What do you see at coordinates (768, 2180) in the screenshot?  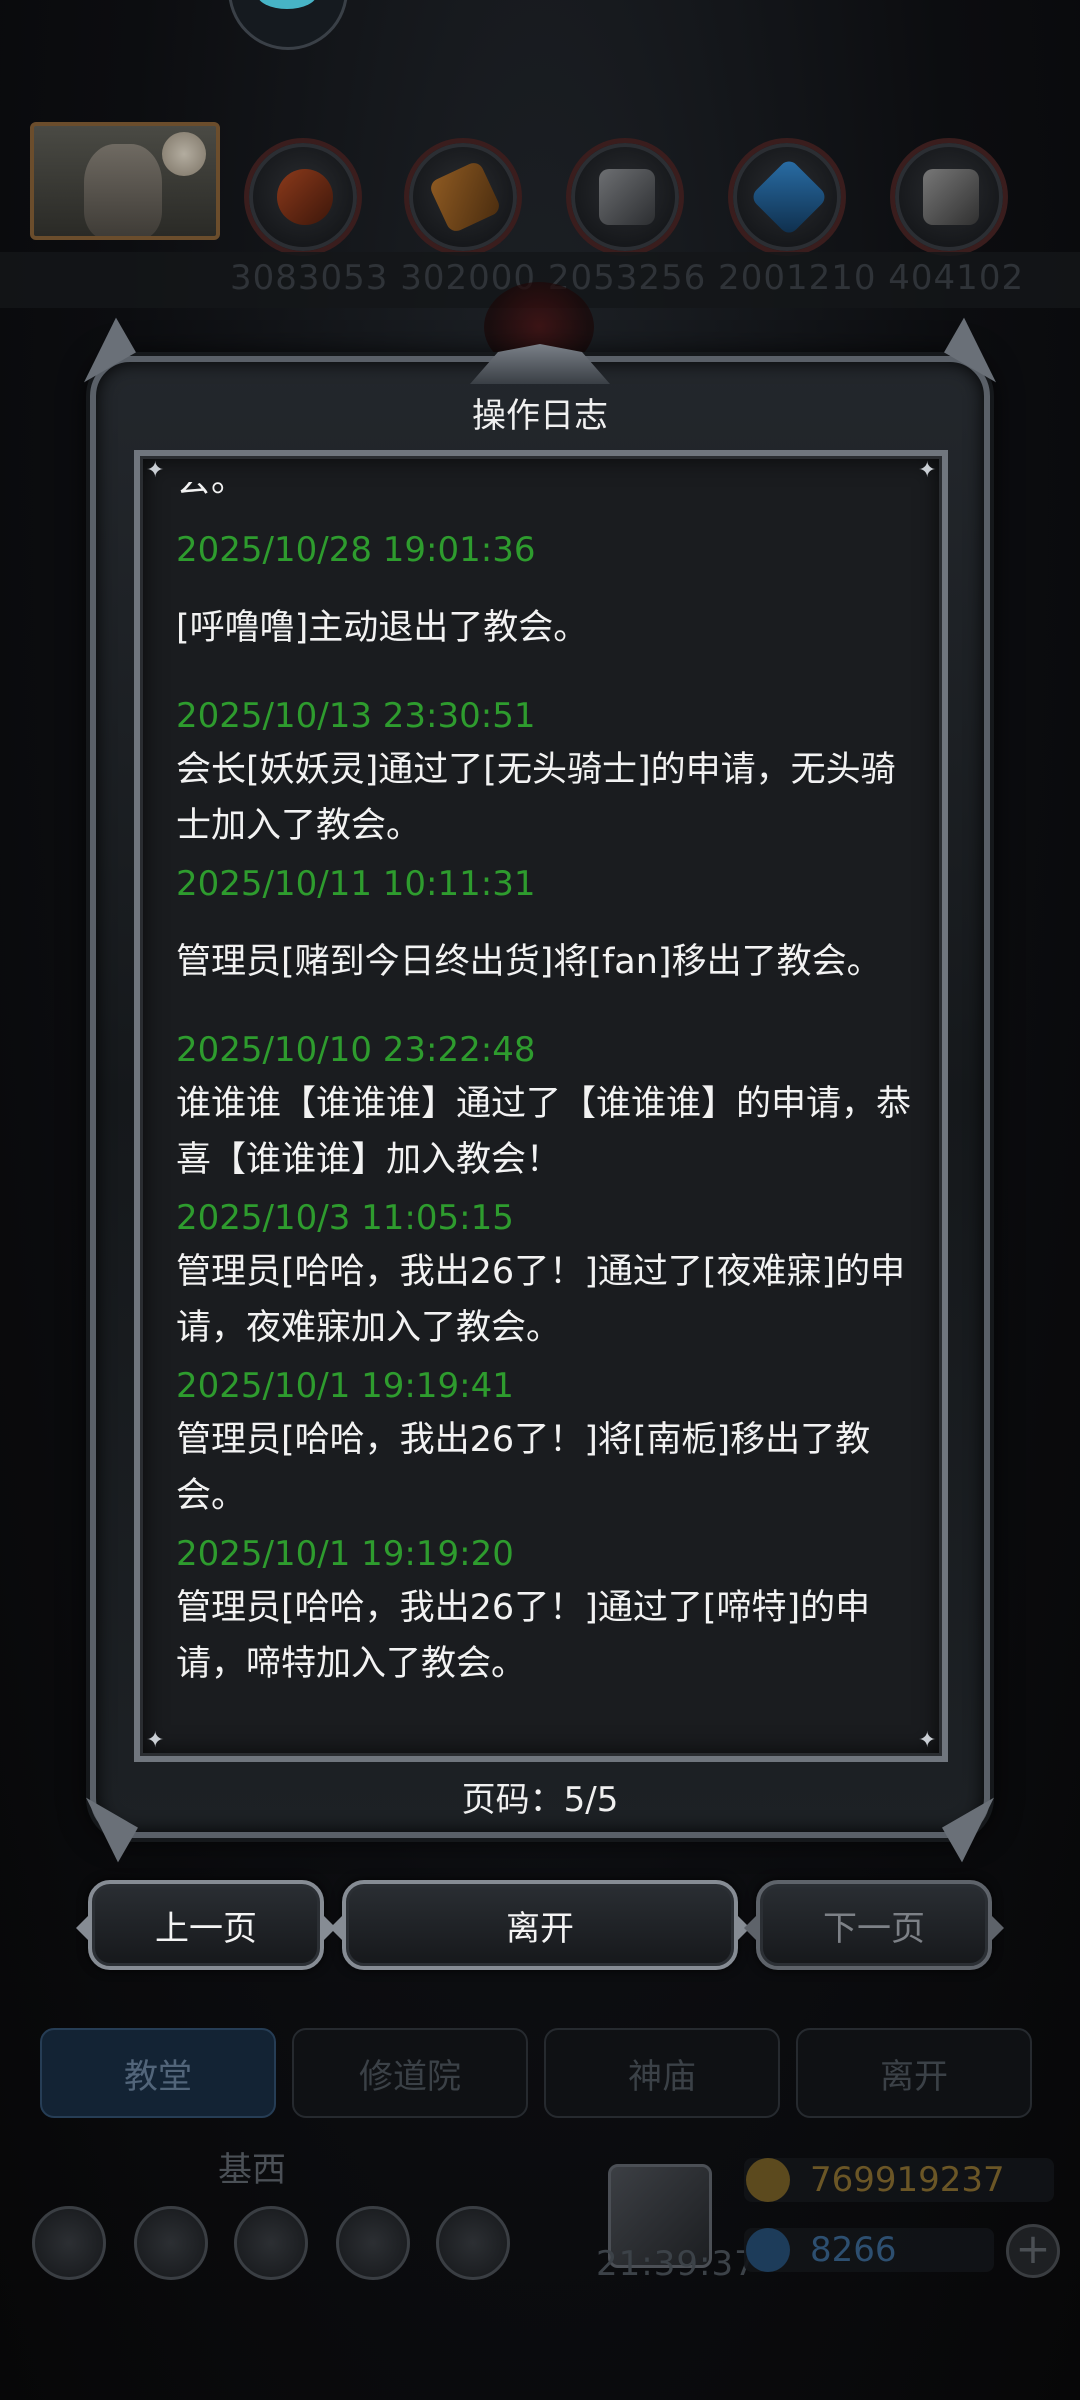 I see `gold-icon` at bounding box center [768, 2180].